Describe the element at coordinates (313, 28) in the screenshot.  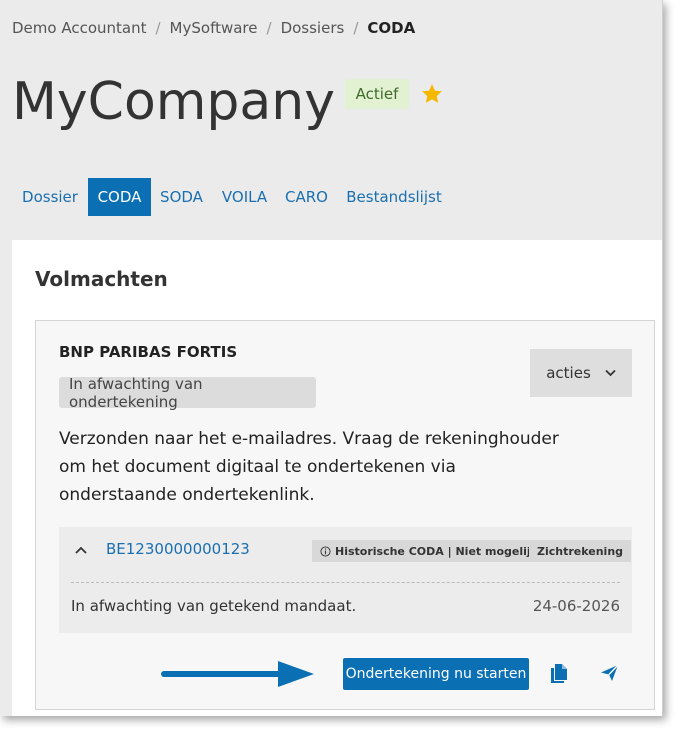
I see `breadcrumb-dossiers: Dossiers` at that location.